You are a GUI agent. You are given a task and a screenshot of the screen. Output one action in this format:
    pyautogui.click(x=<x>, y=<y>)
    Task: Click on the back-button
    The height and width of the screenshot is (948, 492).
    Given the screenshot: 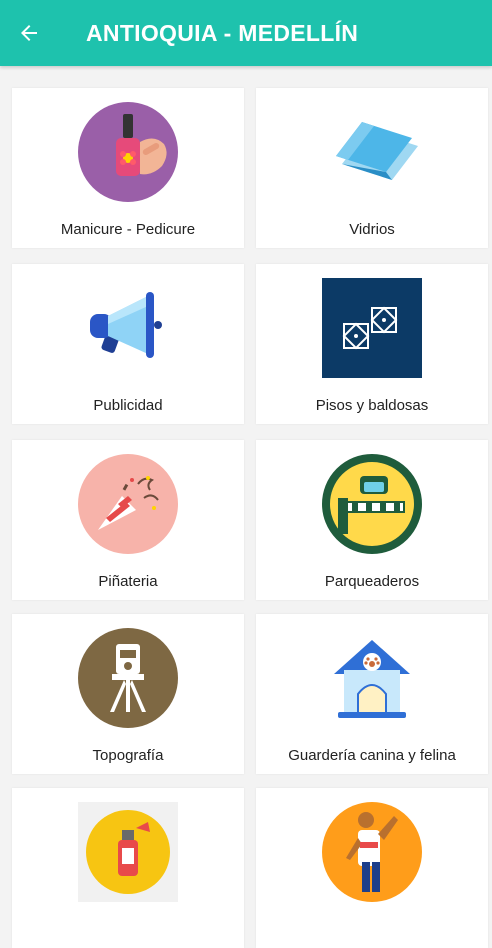 What is the action you would take?
    pyautogui.click(x=29, y=33)
    